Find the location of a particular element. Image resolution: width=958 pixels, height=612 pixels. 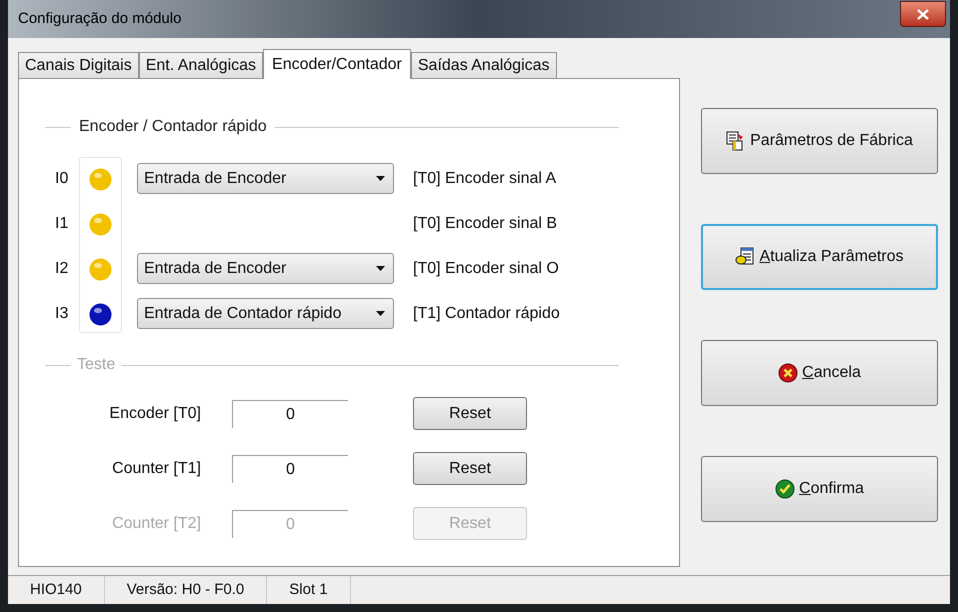

action-button: Confirma is located at coordinates (819, 489).